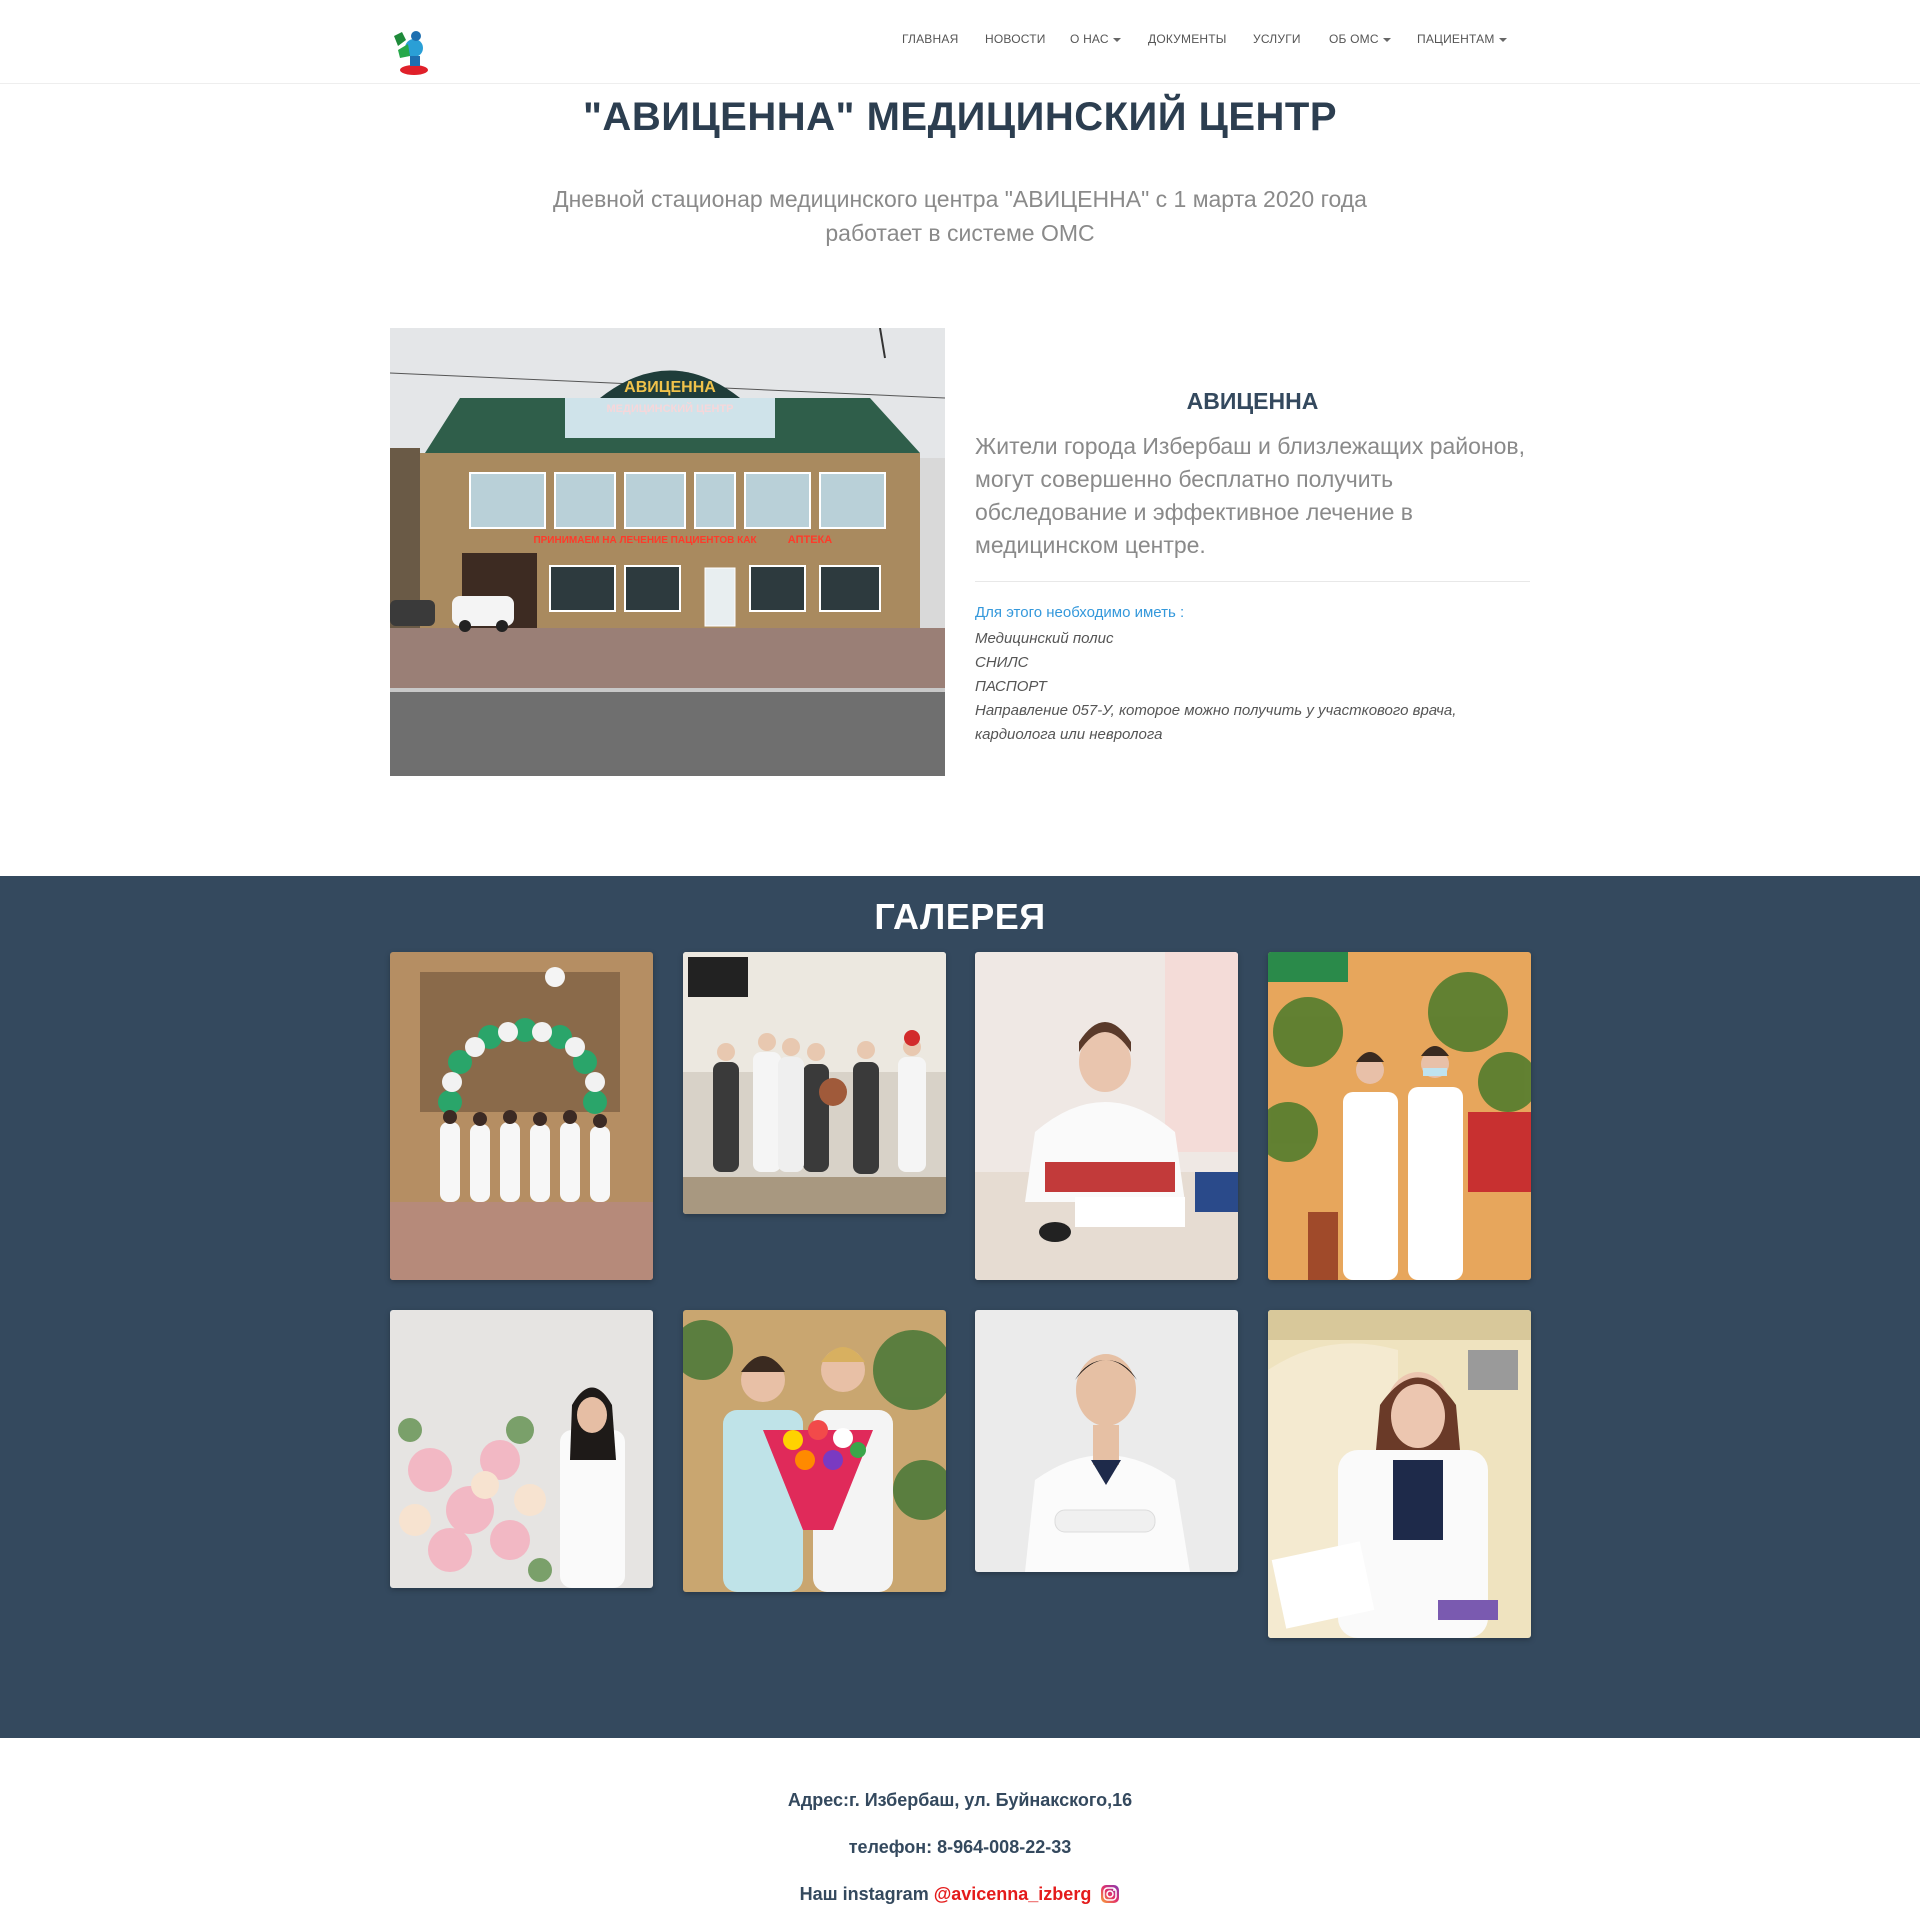  What do you see at coordinates (411, 51) in the screenshot?
I see `logo` at bounding box center [411, 51].